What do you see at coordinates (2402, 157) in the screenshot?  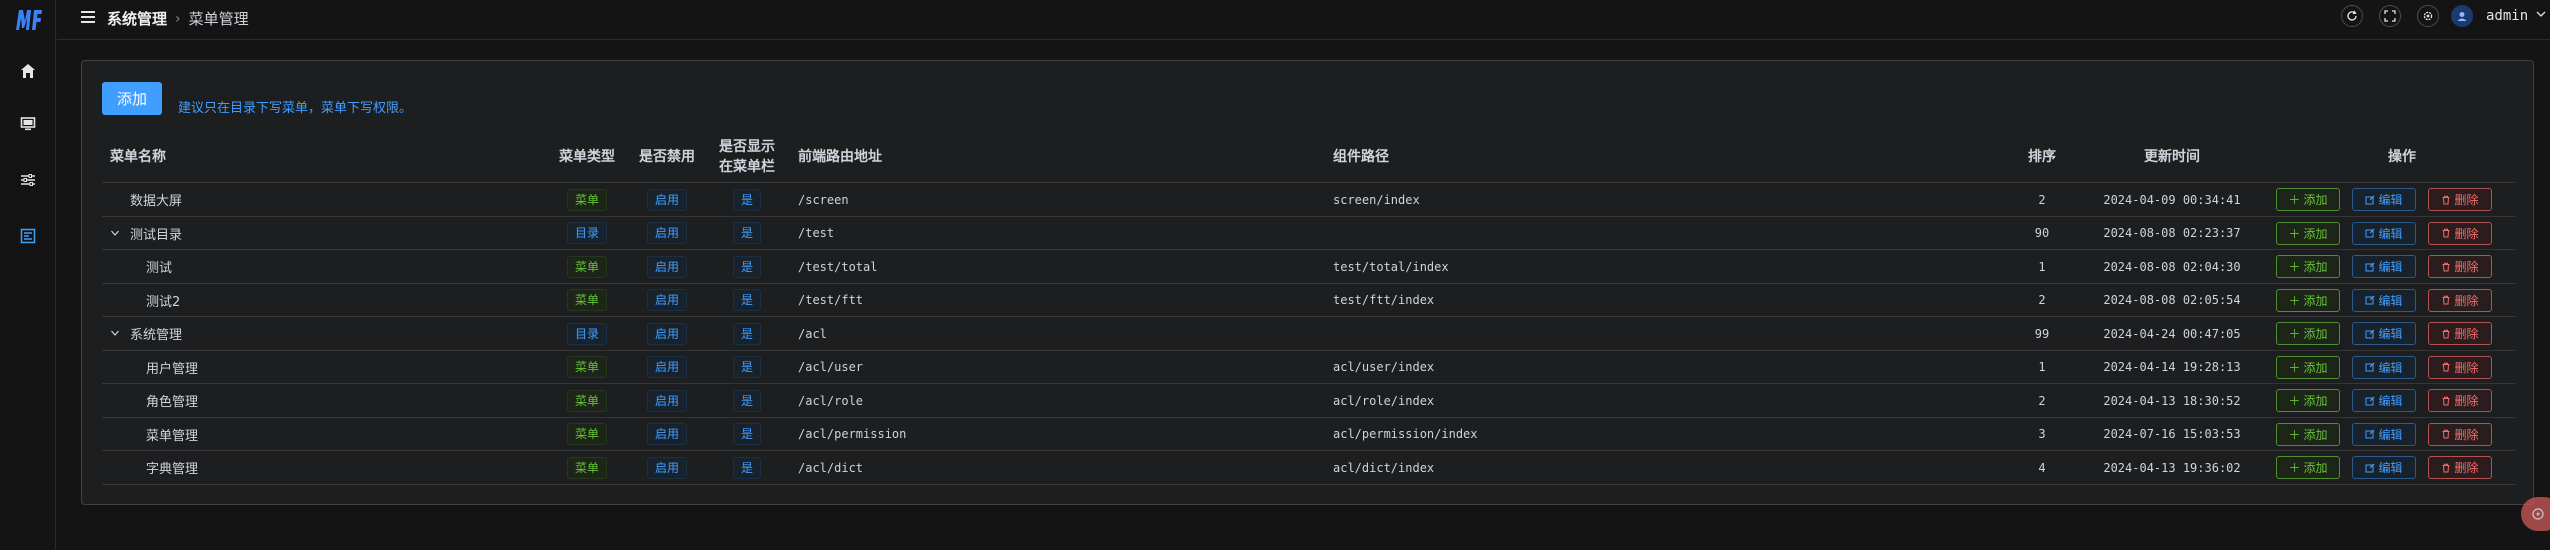 I see `col-actions: 操作` at bounding box center [2402, 157].